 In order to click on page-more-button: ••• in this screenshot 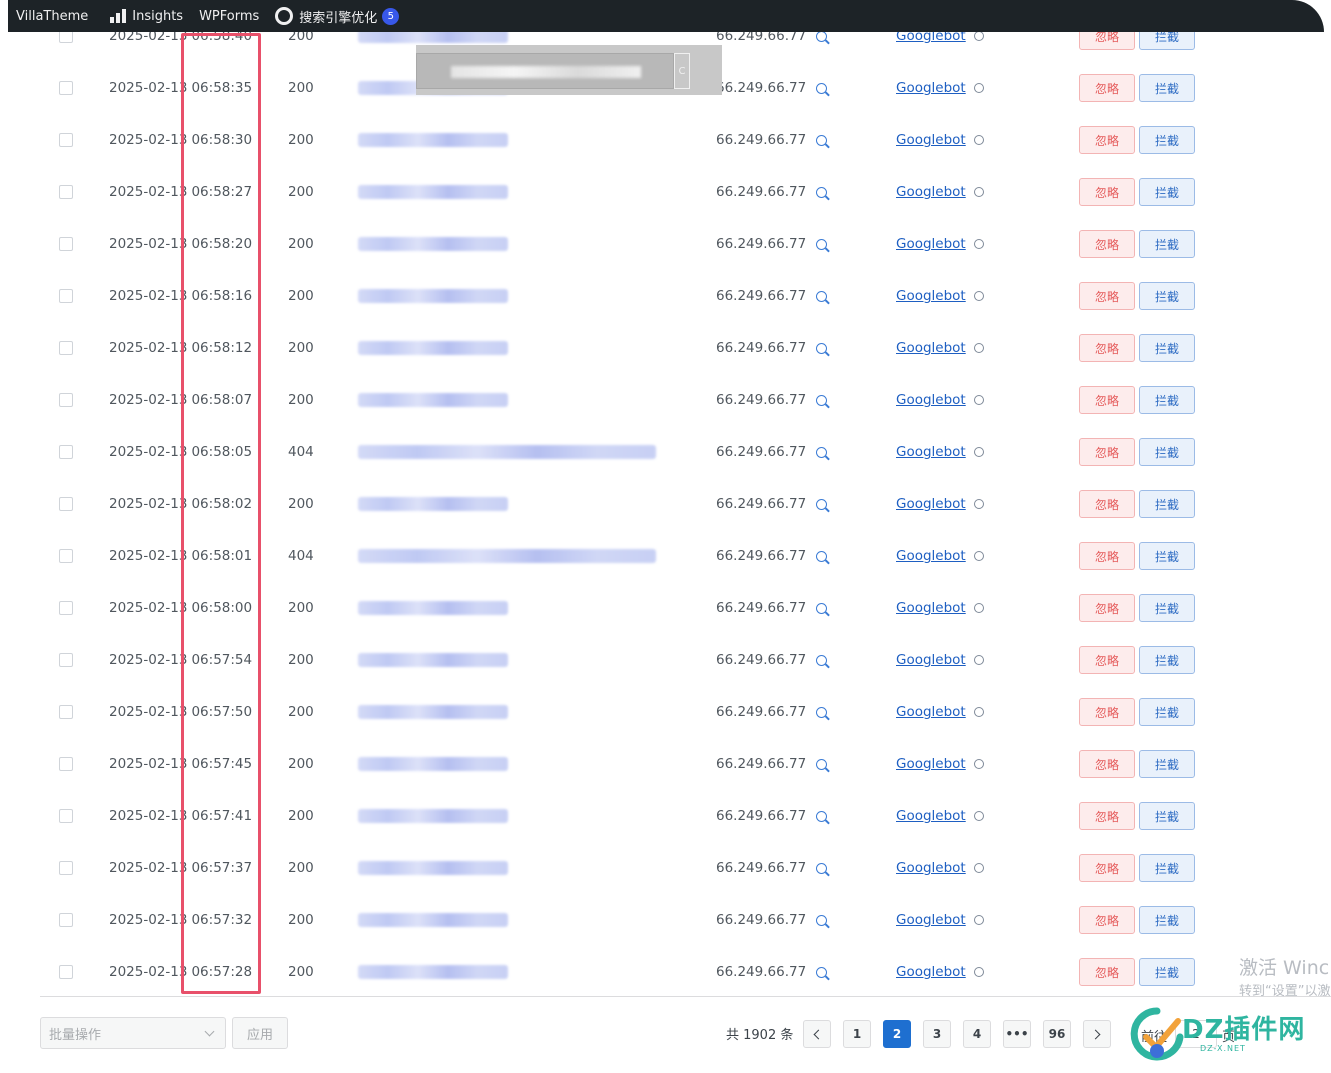, I will do `click(1017, 1034)`.